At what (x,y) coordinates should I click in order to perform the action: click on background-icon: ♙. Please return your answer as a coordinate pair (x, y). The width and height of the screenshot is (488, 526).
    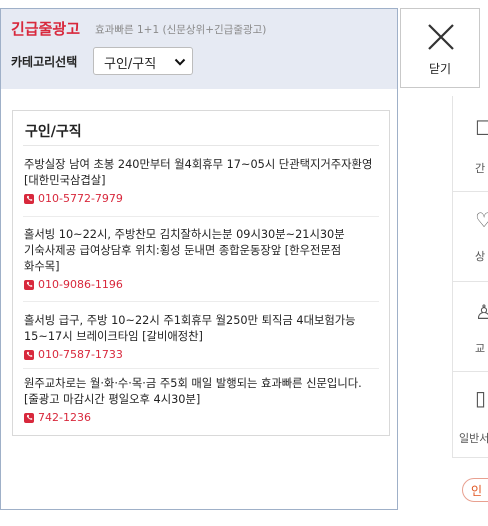
    Looking at the image, I should click on (481, 312).